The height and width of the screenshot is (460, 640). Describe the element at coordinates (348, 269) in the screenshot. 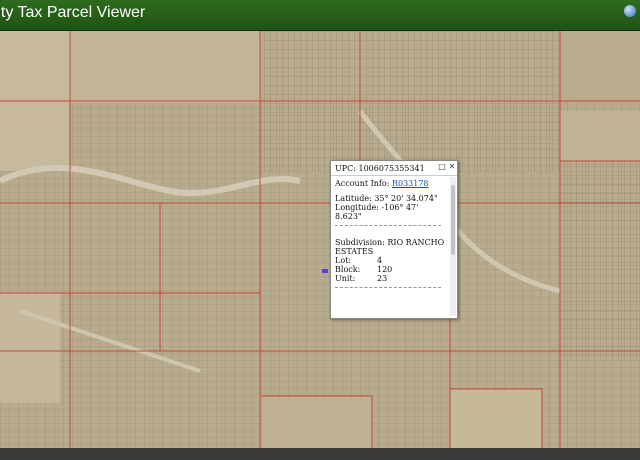

I see `block-label: Block:` at that location.